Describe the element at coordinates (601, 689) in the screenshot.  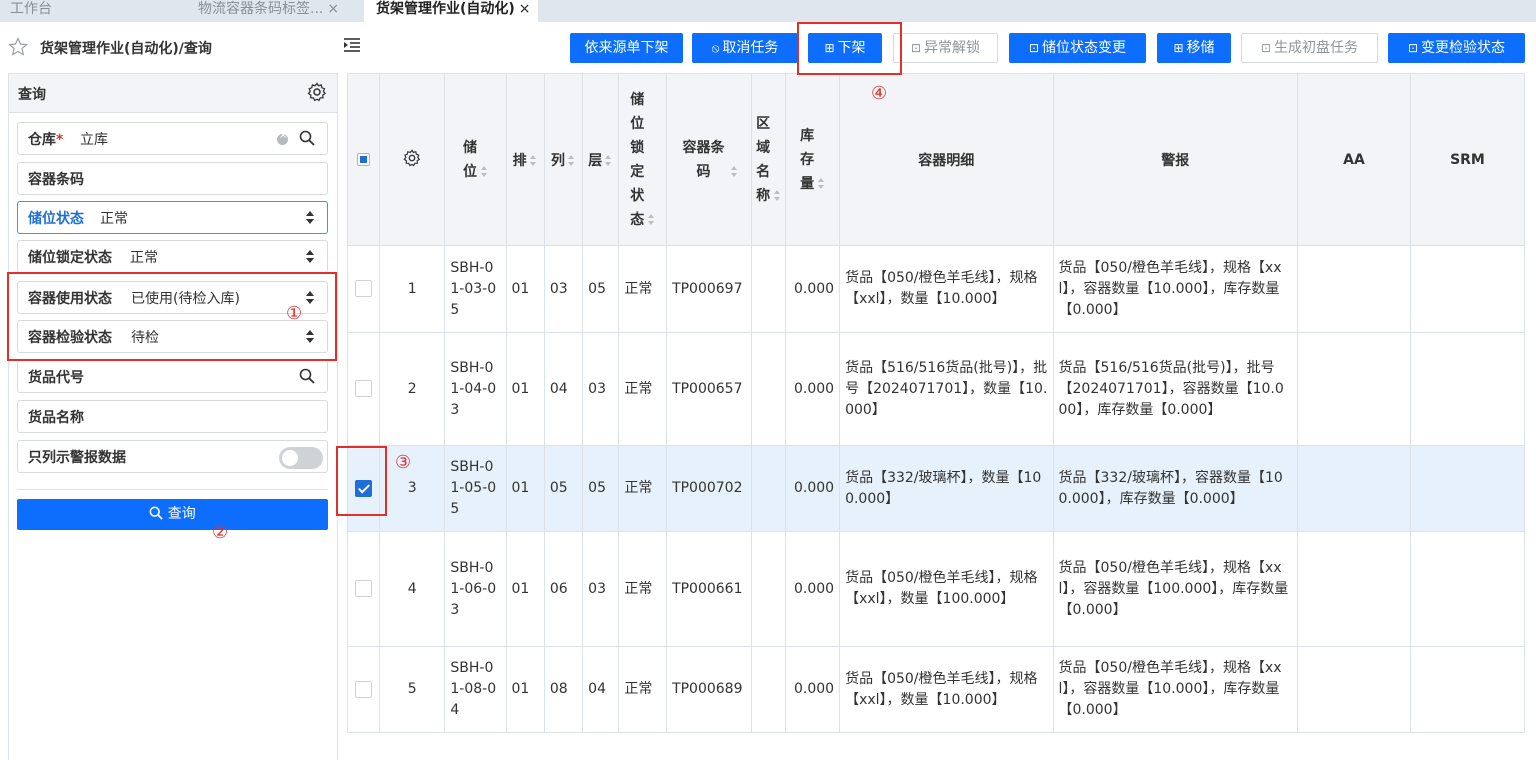
I see `cell-layer: 04` at that location.